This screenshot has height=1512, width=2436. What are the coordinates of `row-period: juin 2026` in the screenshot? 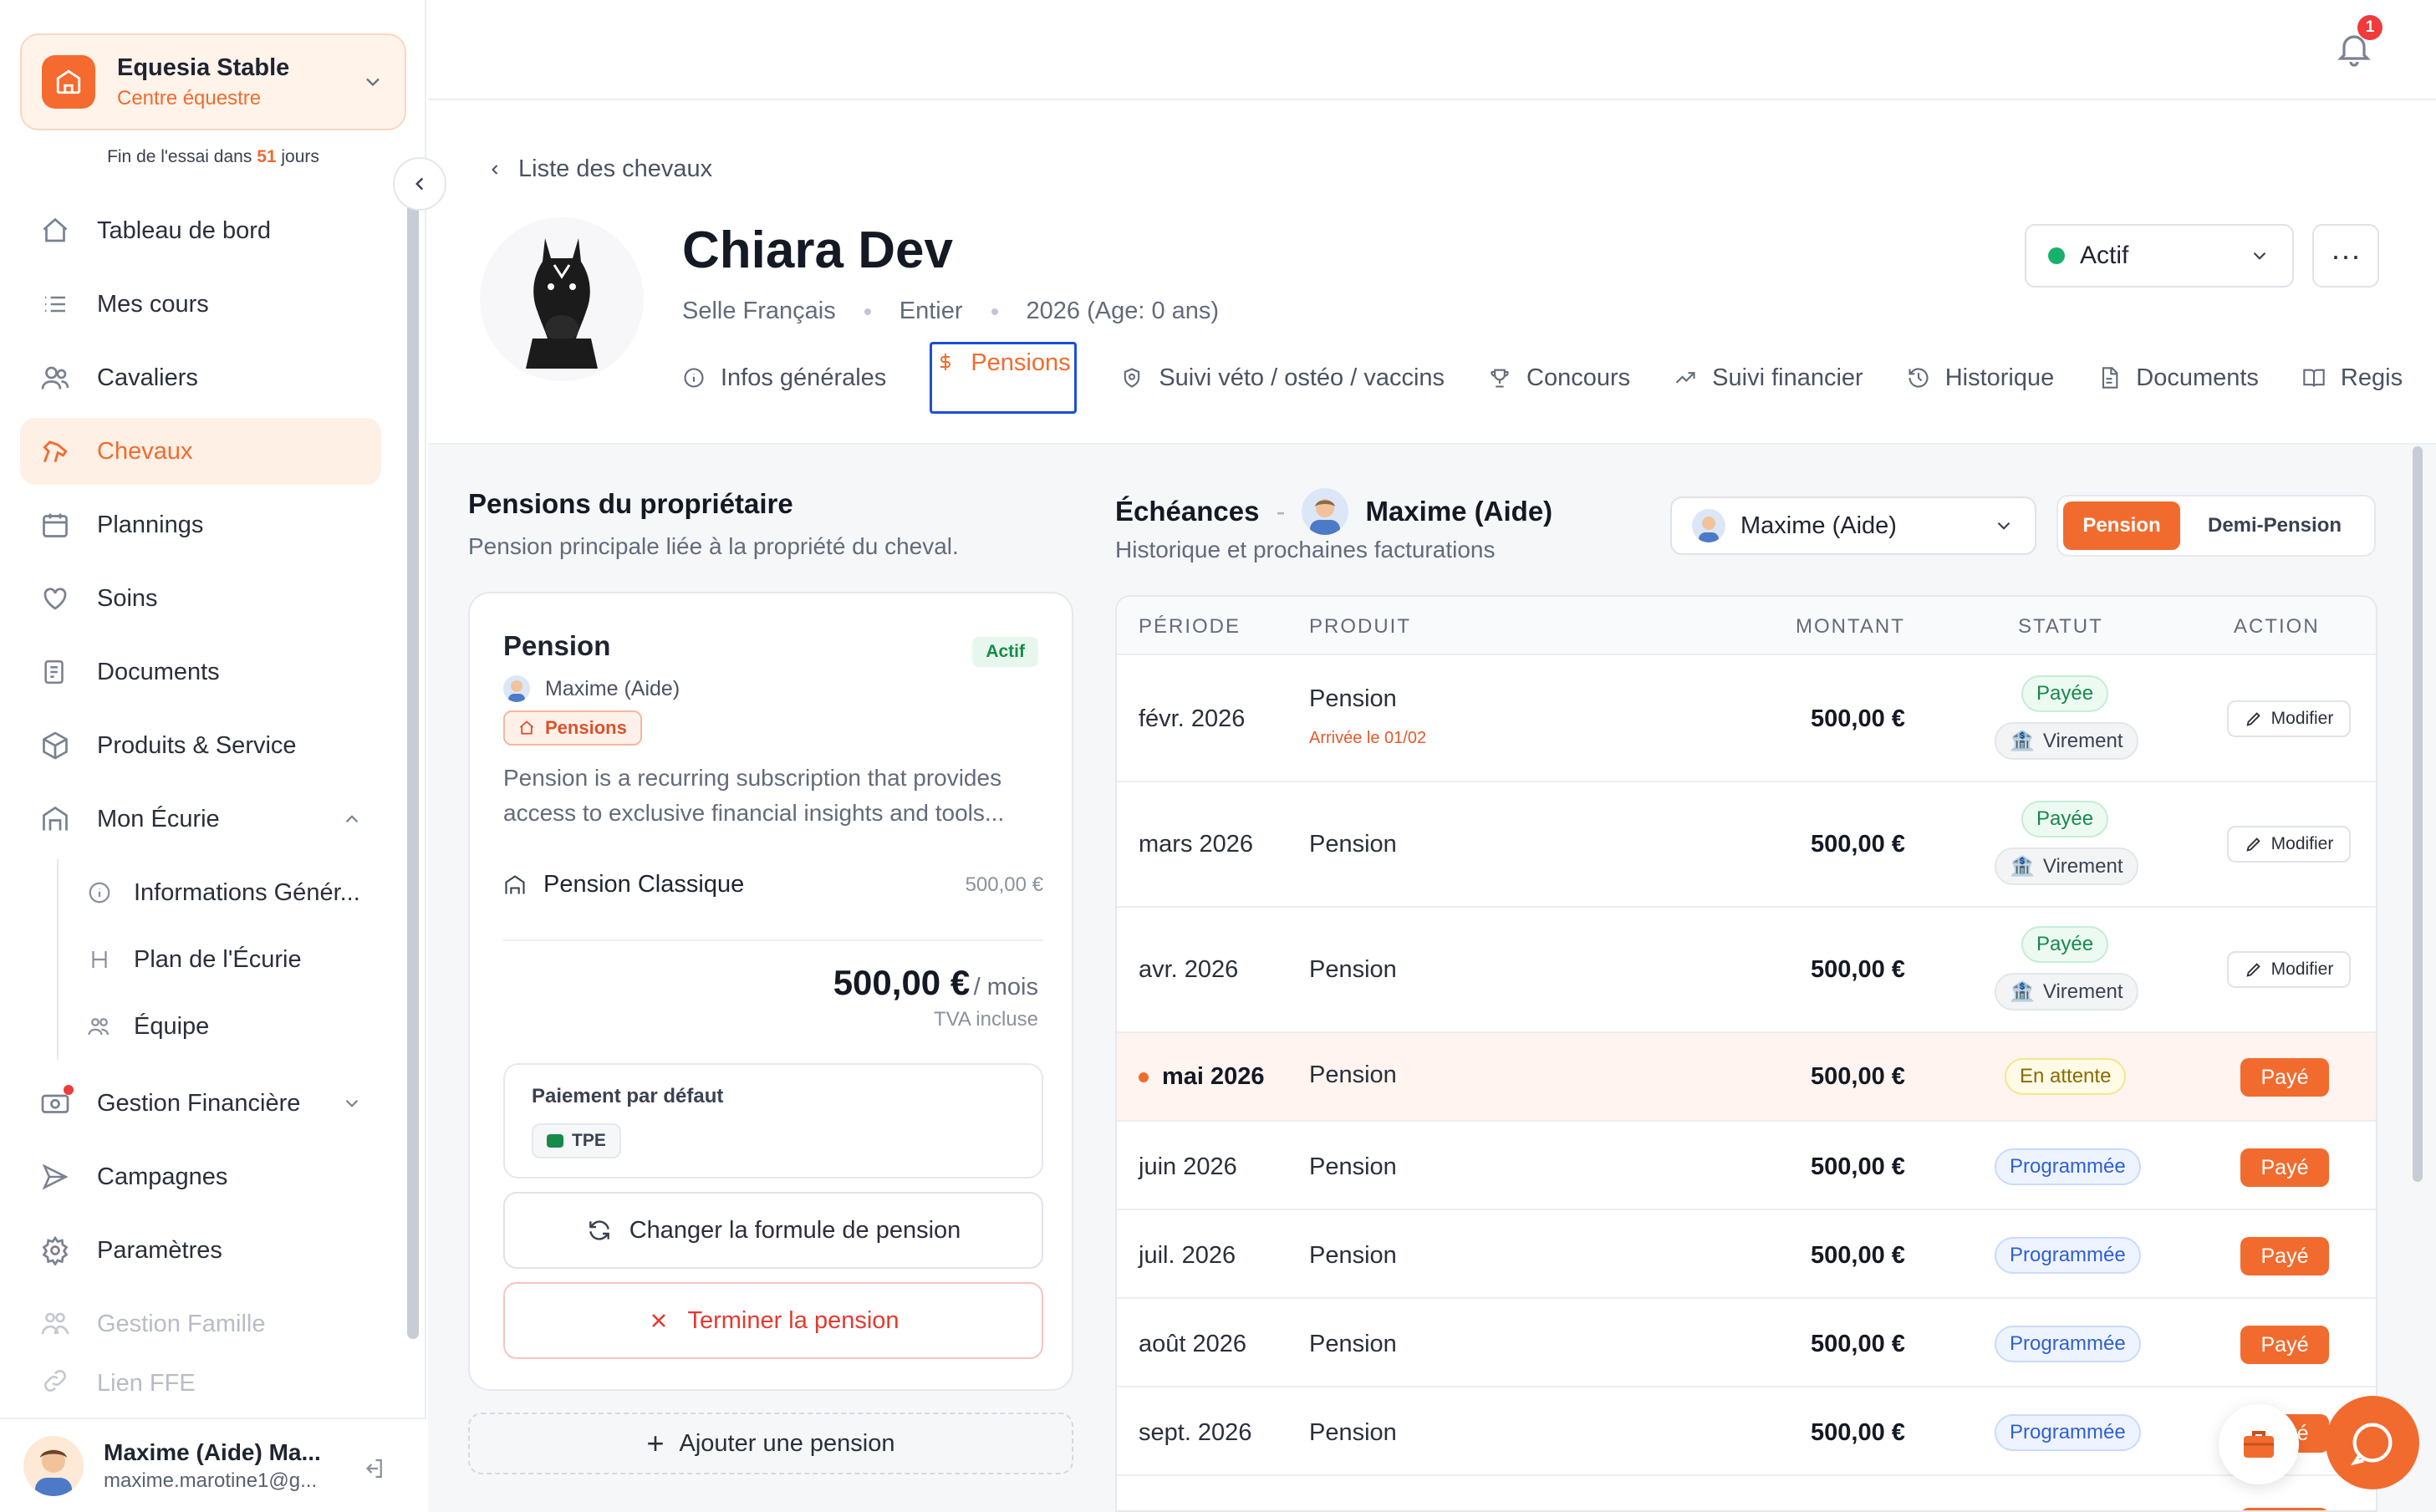 It's located at (1188, 1166).